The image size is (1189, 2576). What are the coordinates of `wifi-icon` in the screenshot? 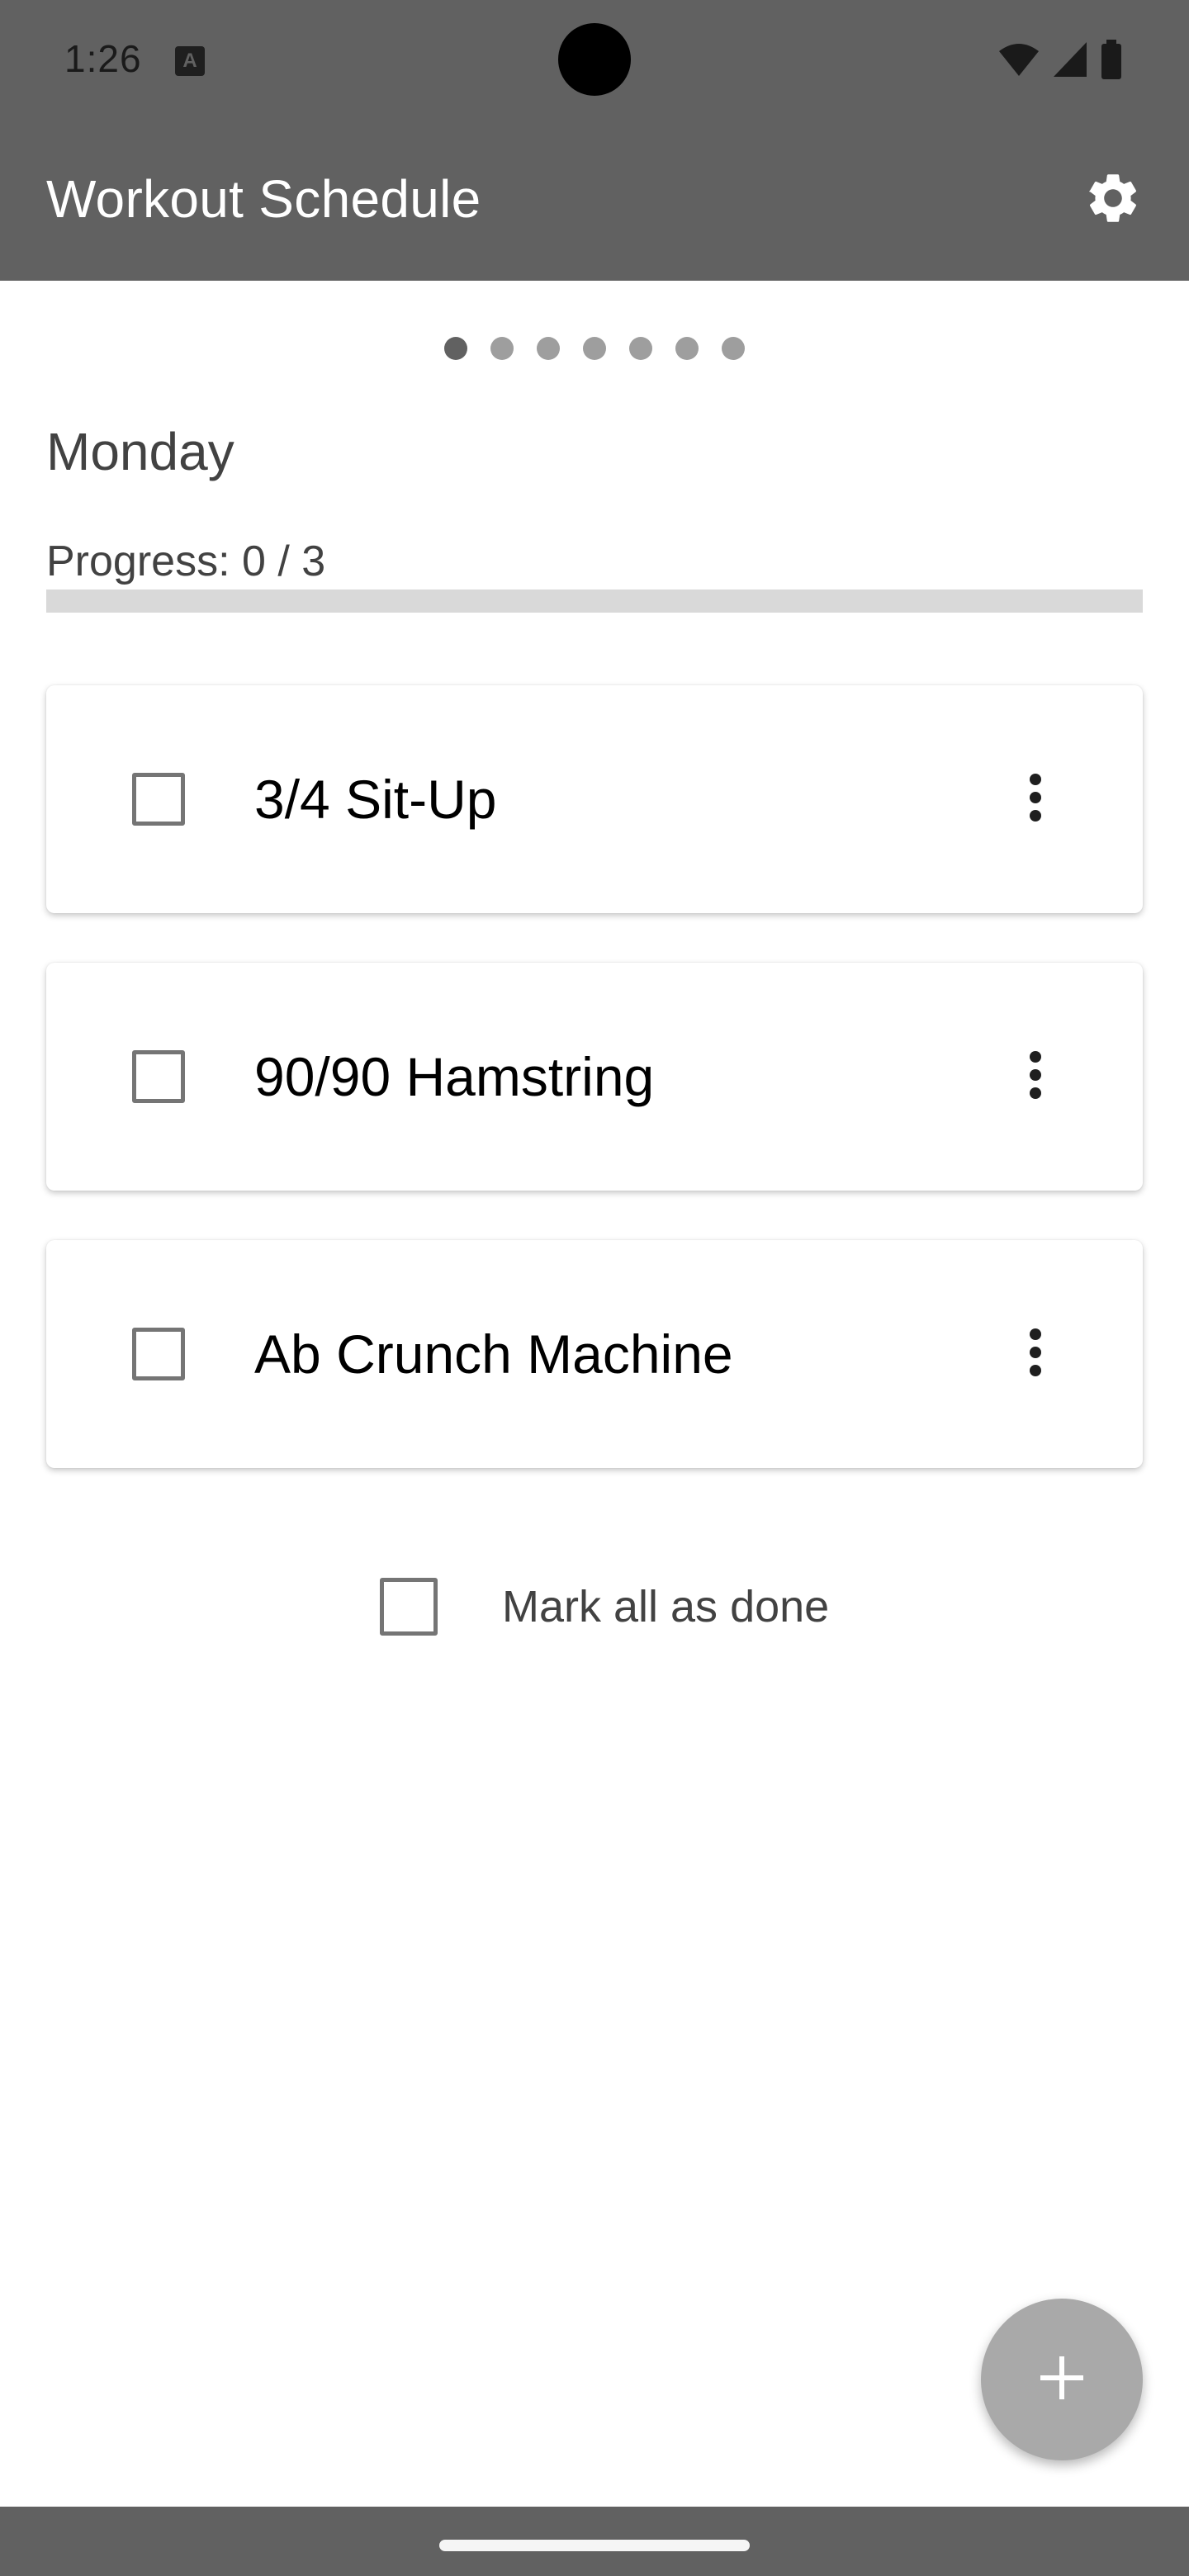 It's located at (1018, 59).